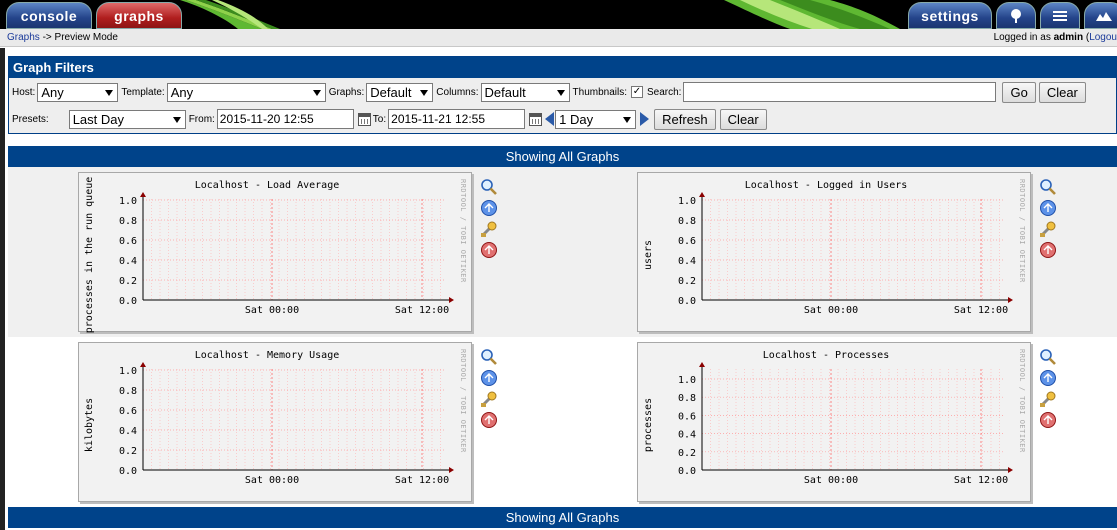 This screenshot has width=1117, height=530. Describe the element at coordinates (648, 255) in the screenshot. I see `graph-y-axis-label: users` at that location.